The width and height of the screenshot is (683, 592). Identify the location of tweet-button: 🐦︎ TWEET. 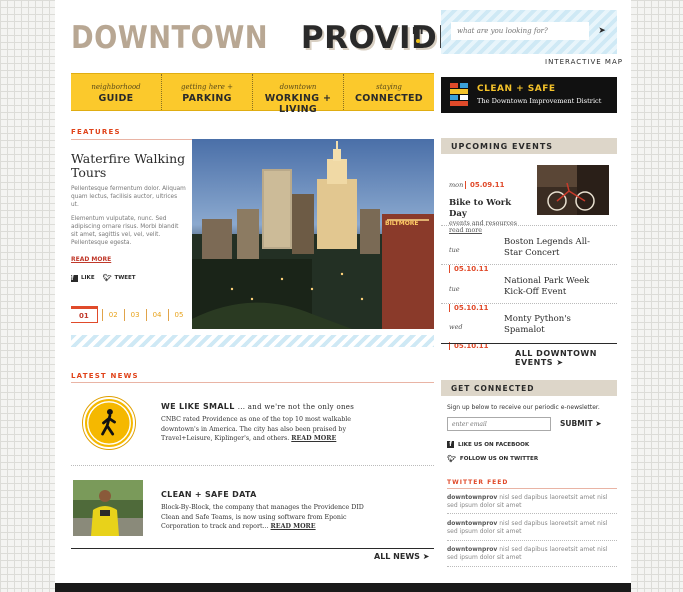
(119, 278).